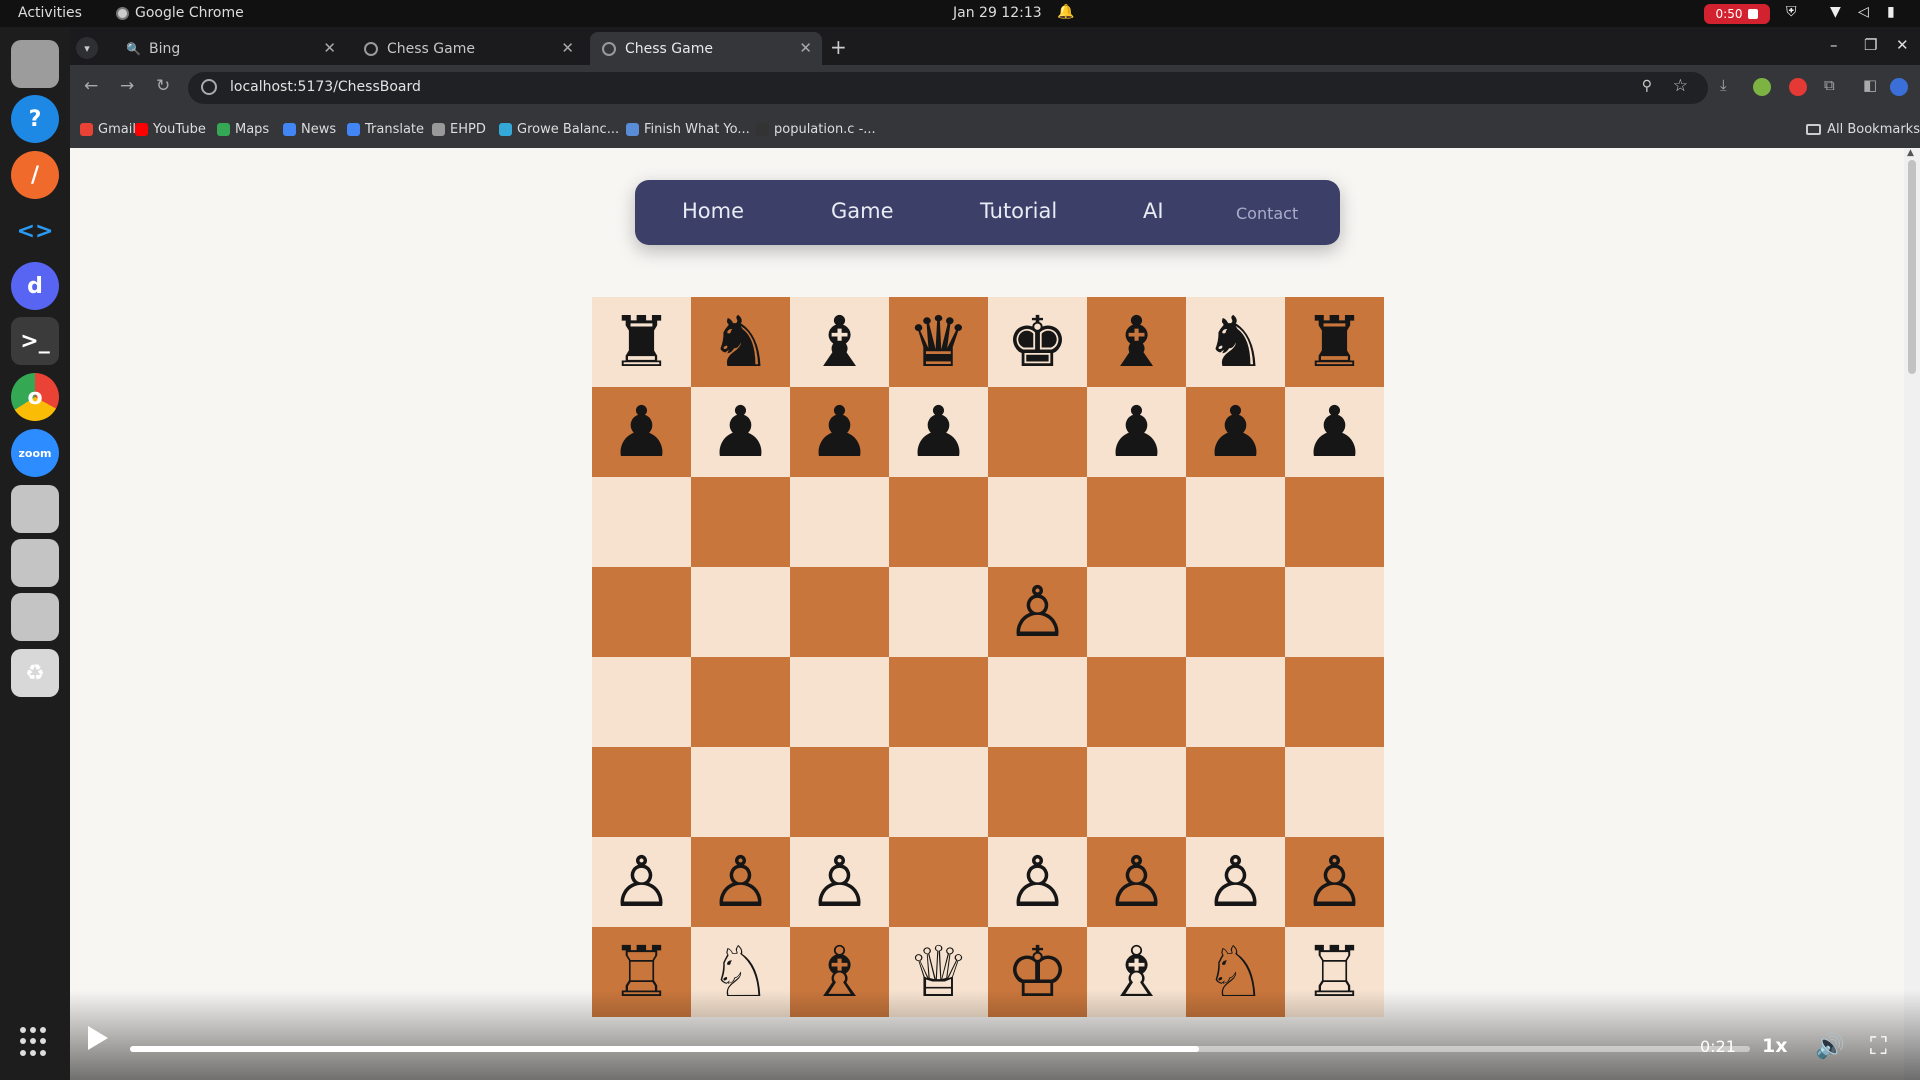  I want to click on bookmark-star-icon: ☆, so click(1680, 86).